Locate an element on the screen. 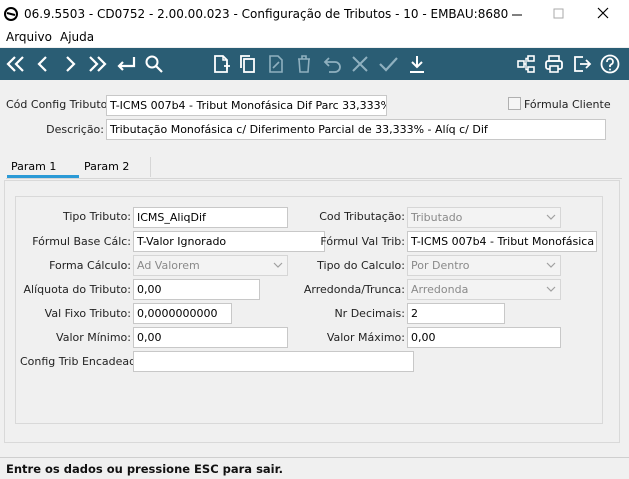  exit-button is located at coordinates (582, 64).